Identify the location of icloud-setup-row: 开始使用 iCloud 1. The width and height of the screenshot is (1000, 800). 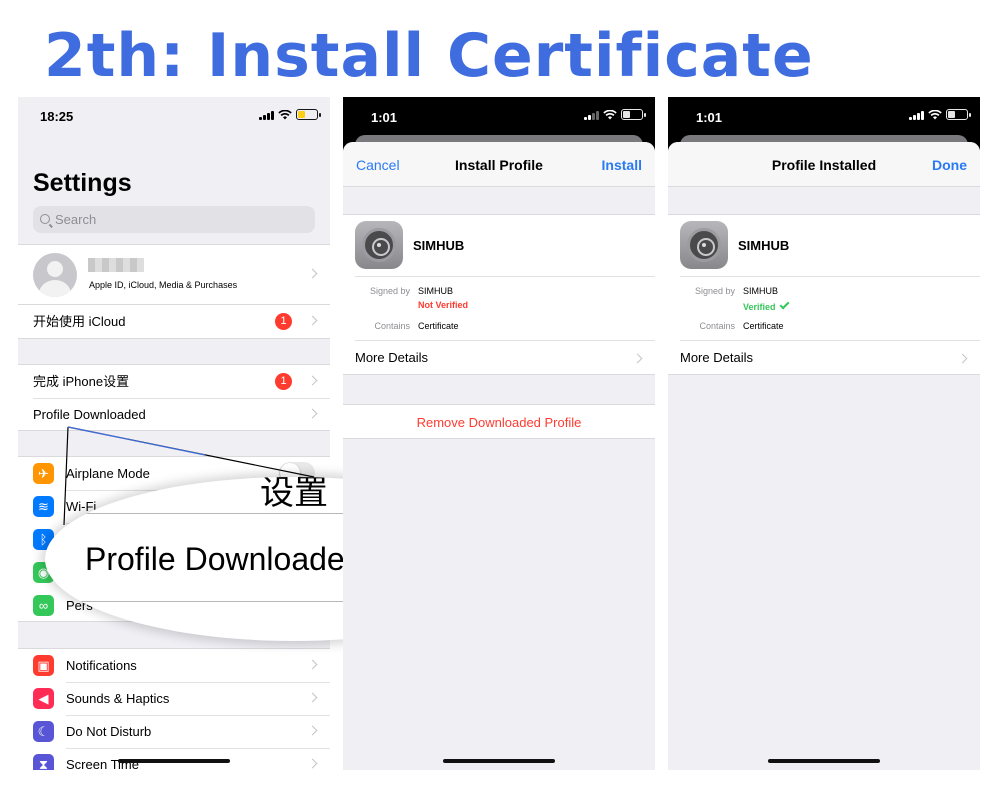
(174, 321).